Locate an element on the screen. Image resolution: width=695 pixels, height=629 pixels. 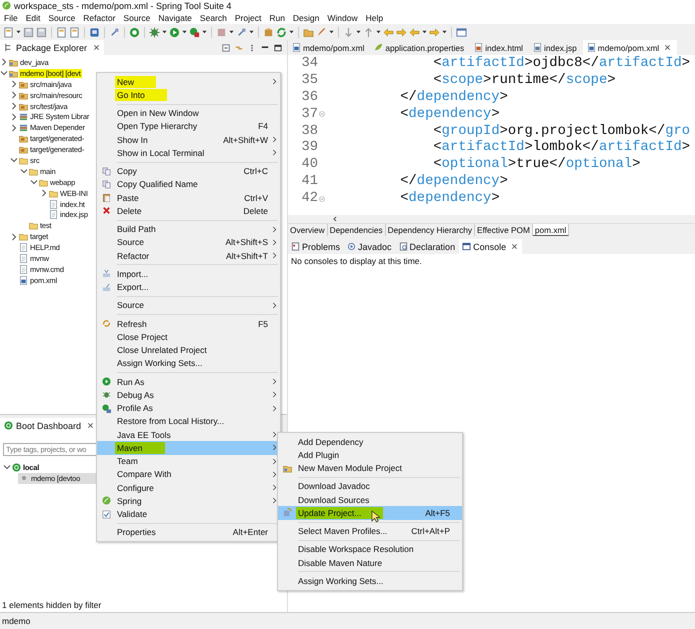
menu-bar-item: Navigate is located at coordinates (175, 17).